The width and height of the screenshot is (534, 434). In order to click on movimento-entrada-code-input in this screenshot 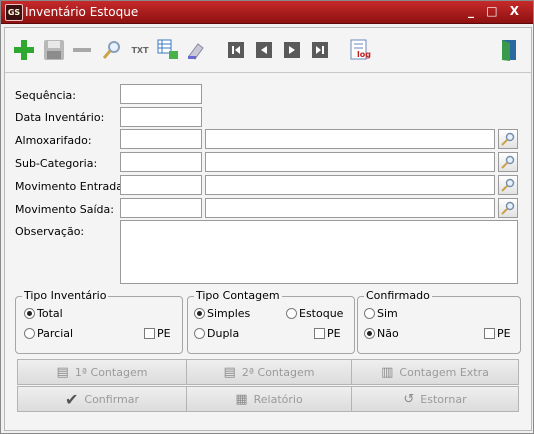, I will do `click(161, 185)`.